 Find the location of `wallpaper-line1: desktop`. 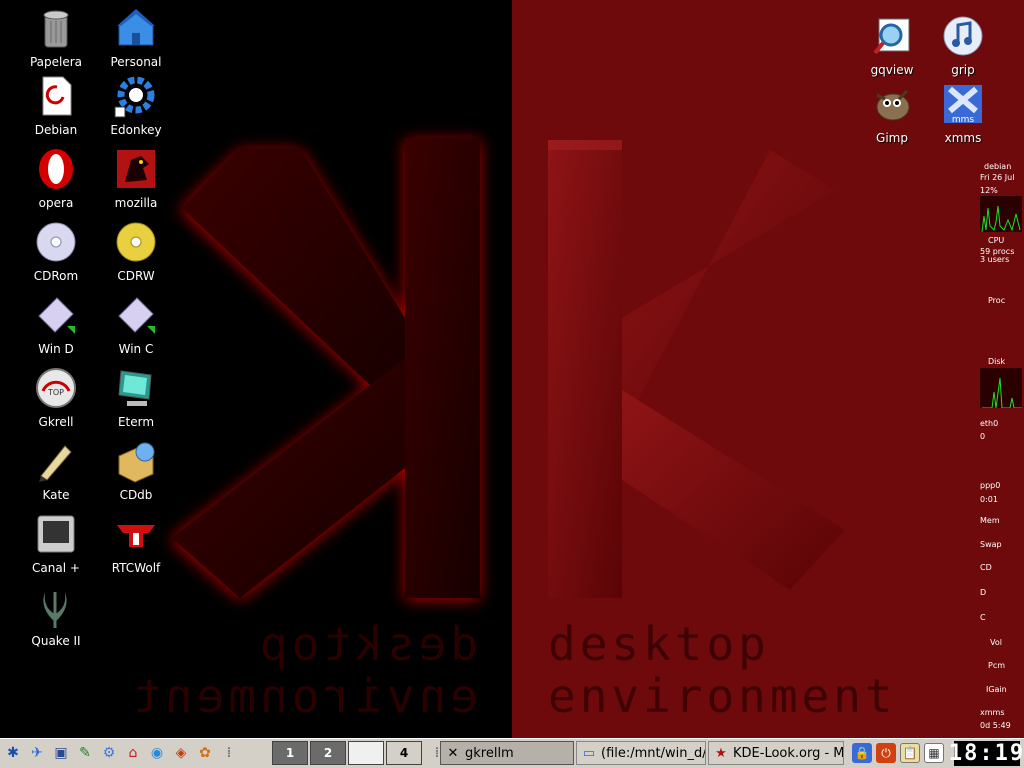

wallpaper-line1: desktop is located at coordinates (659, 644).